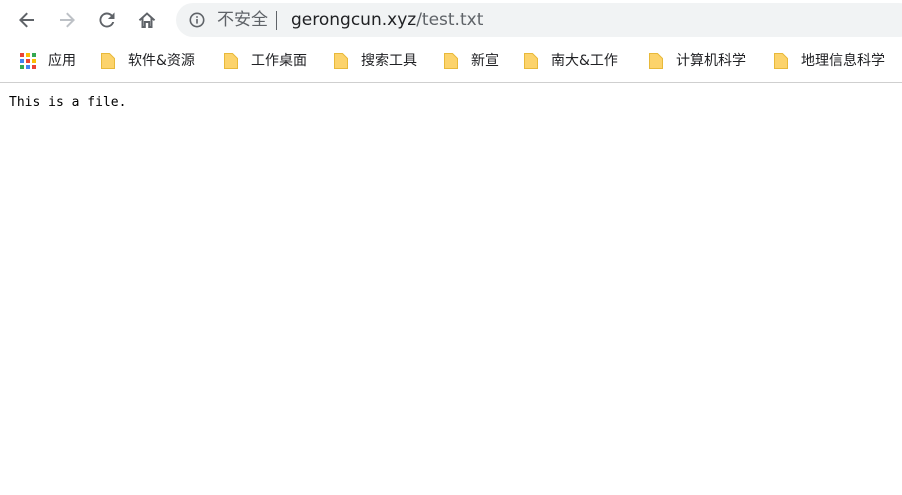 Image resolution: width=902 pixels, height=495 pixels. I want to click on arrow-right-icon, so click(67, 20).